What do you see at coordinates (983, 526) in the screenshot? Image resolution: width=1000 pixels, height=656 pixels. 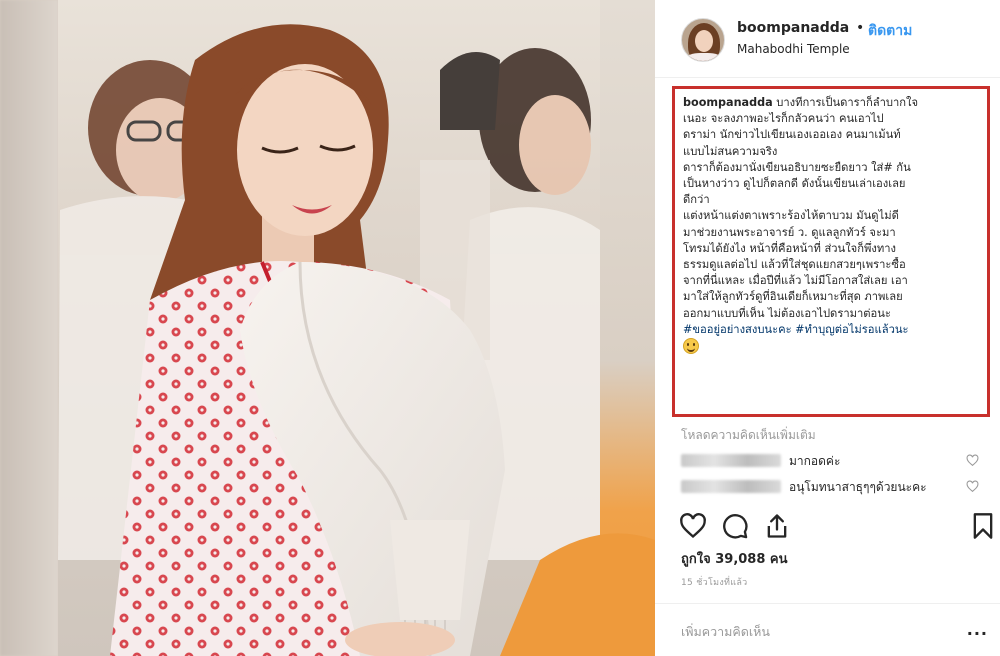 I see `bookmark-icon` at bounding box center [983, 526].